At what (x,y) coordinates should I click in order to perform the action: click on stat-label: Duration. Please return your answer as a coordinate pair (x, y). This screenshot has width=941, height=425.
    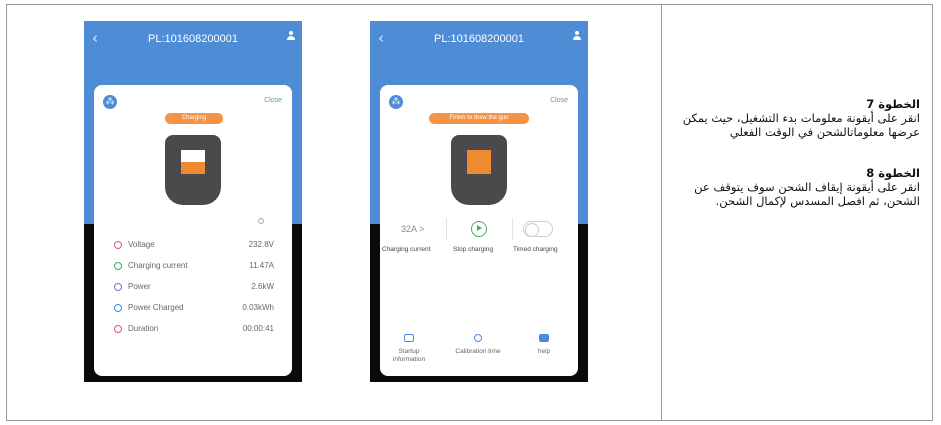
    Looking at the image, I should click on (143, 328).